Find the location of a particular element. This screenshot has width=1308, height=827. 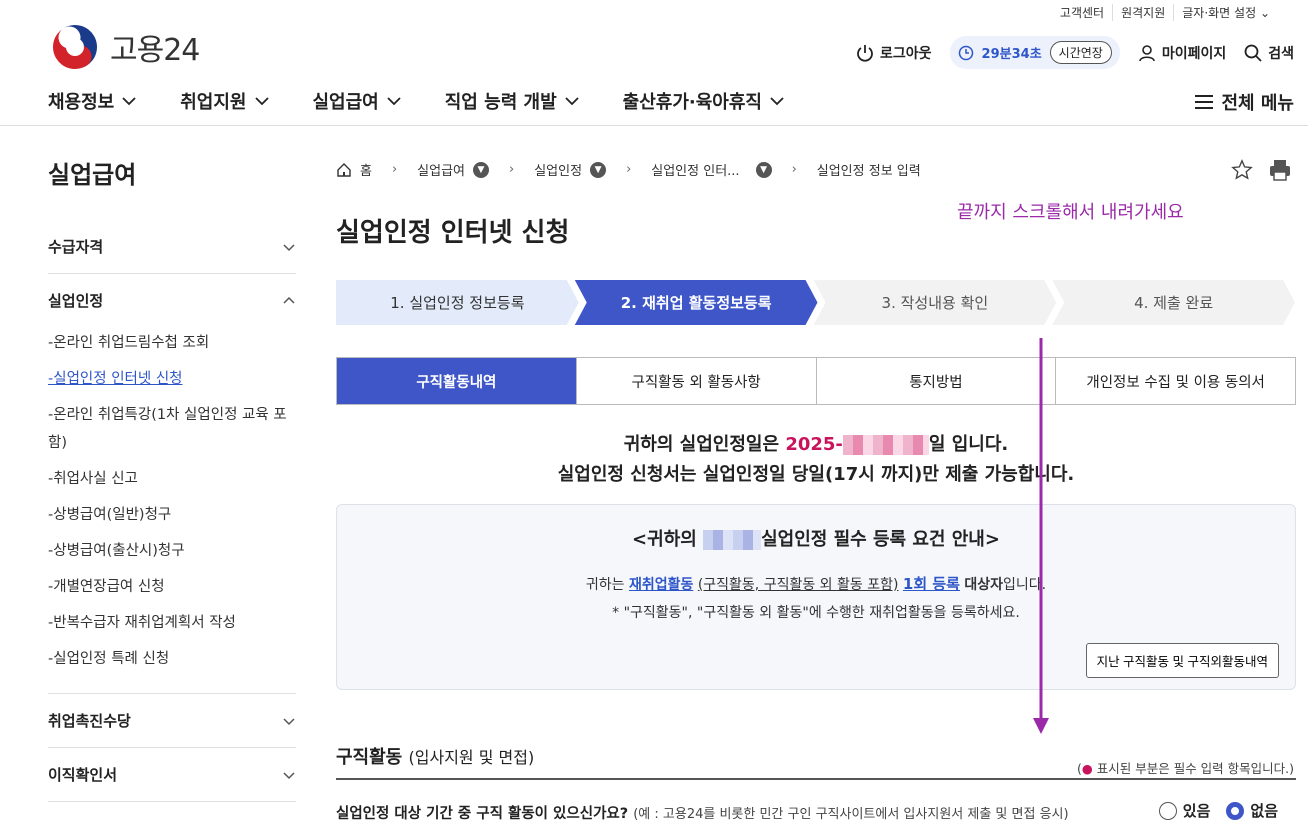

job-search-radio-group: 있음 없음 is located at coordinates (1218, 810).